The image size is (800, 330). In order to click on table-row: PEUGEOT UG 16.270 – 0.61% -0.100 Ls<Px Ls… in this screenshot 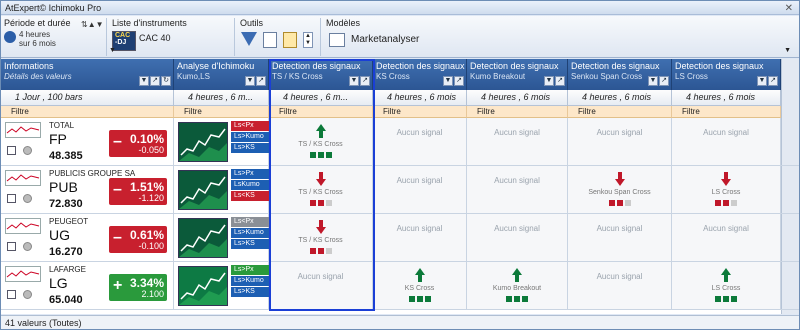, I will do `click(400, 238)`.